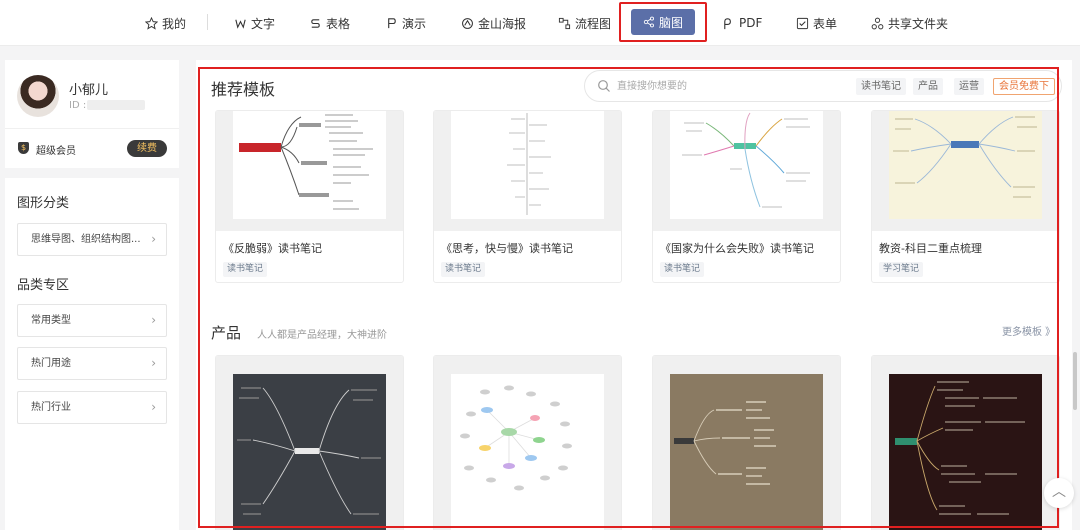  Describe the element at coordinates (877, 23) in the screenshot. I see `share-folder-icon` at that location.